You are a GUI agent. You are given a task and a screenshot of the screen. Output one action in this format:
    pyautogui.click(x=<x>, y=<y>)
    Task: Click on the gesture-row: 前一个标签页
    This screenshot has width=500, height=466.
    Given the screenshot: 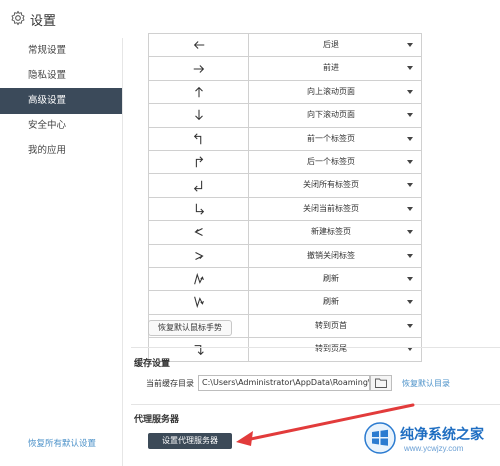 What is the action you would take?
    pyautogui.click(x=286, y=139)
    